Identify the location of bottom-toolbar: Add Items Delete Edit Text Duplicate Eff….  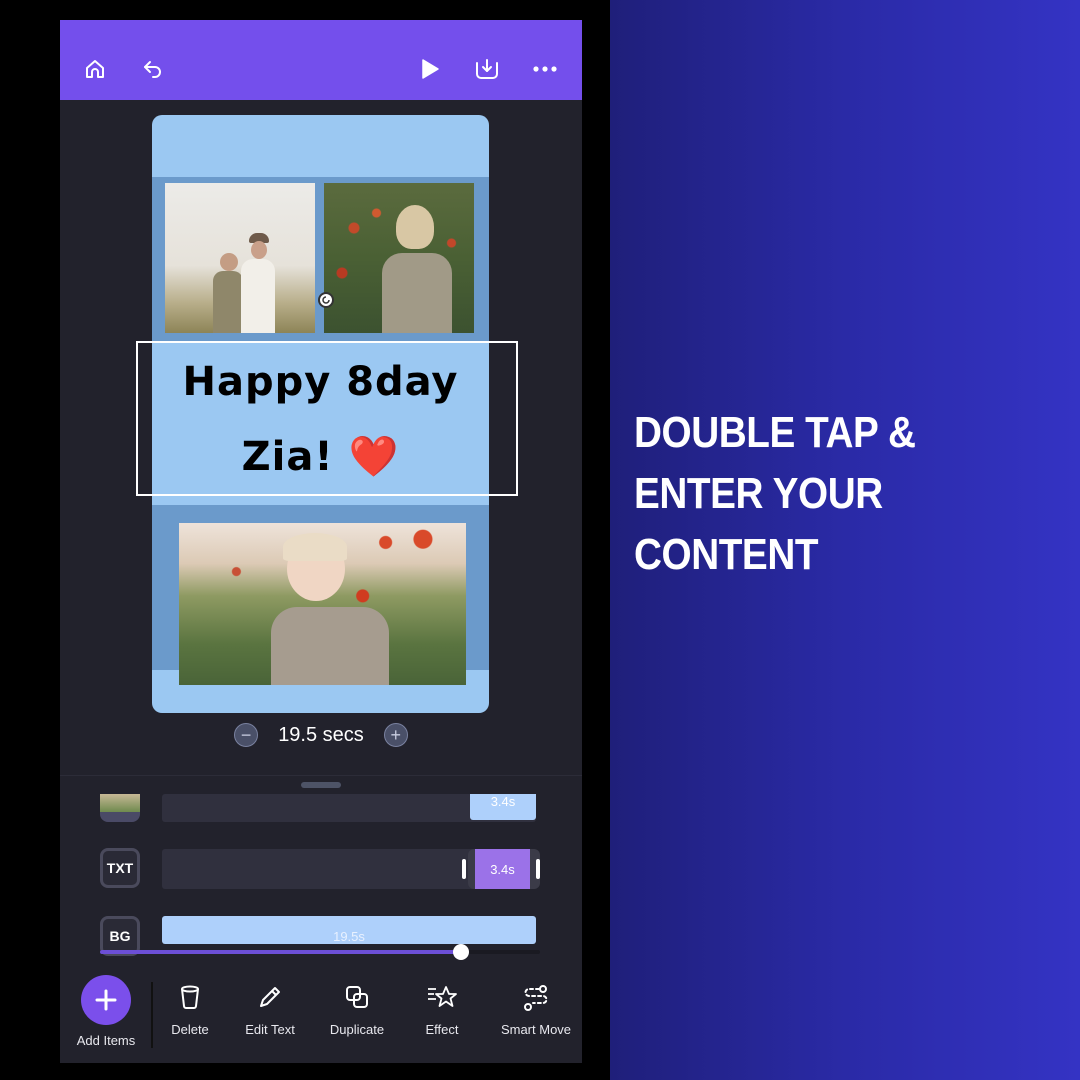
(321, 1019).